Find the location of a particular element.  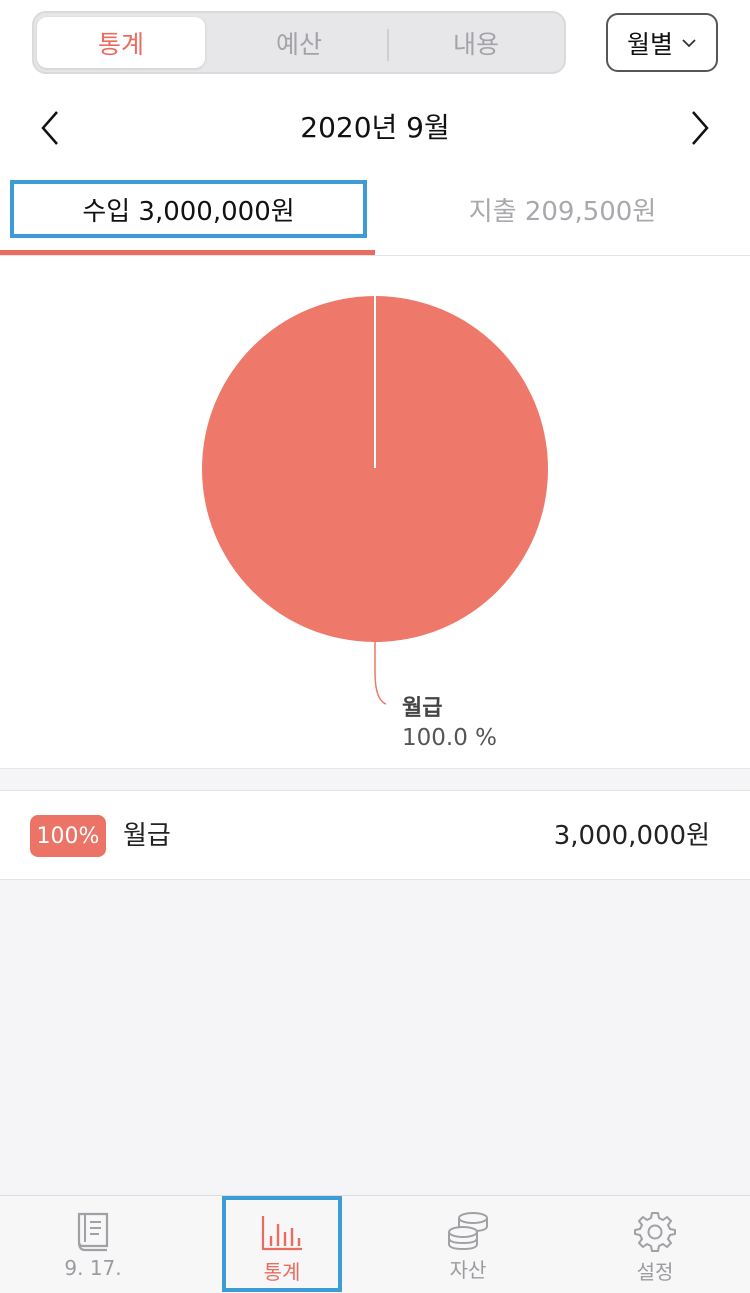

tabbar-item-statistics: 통계 is located at coordinates (282, 1244).